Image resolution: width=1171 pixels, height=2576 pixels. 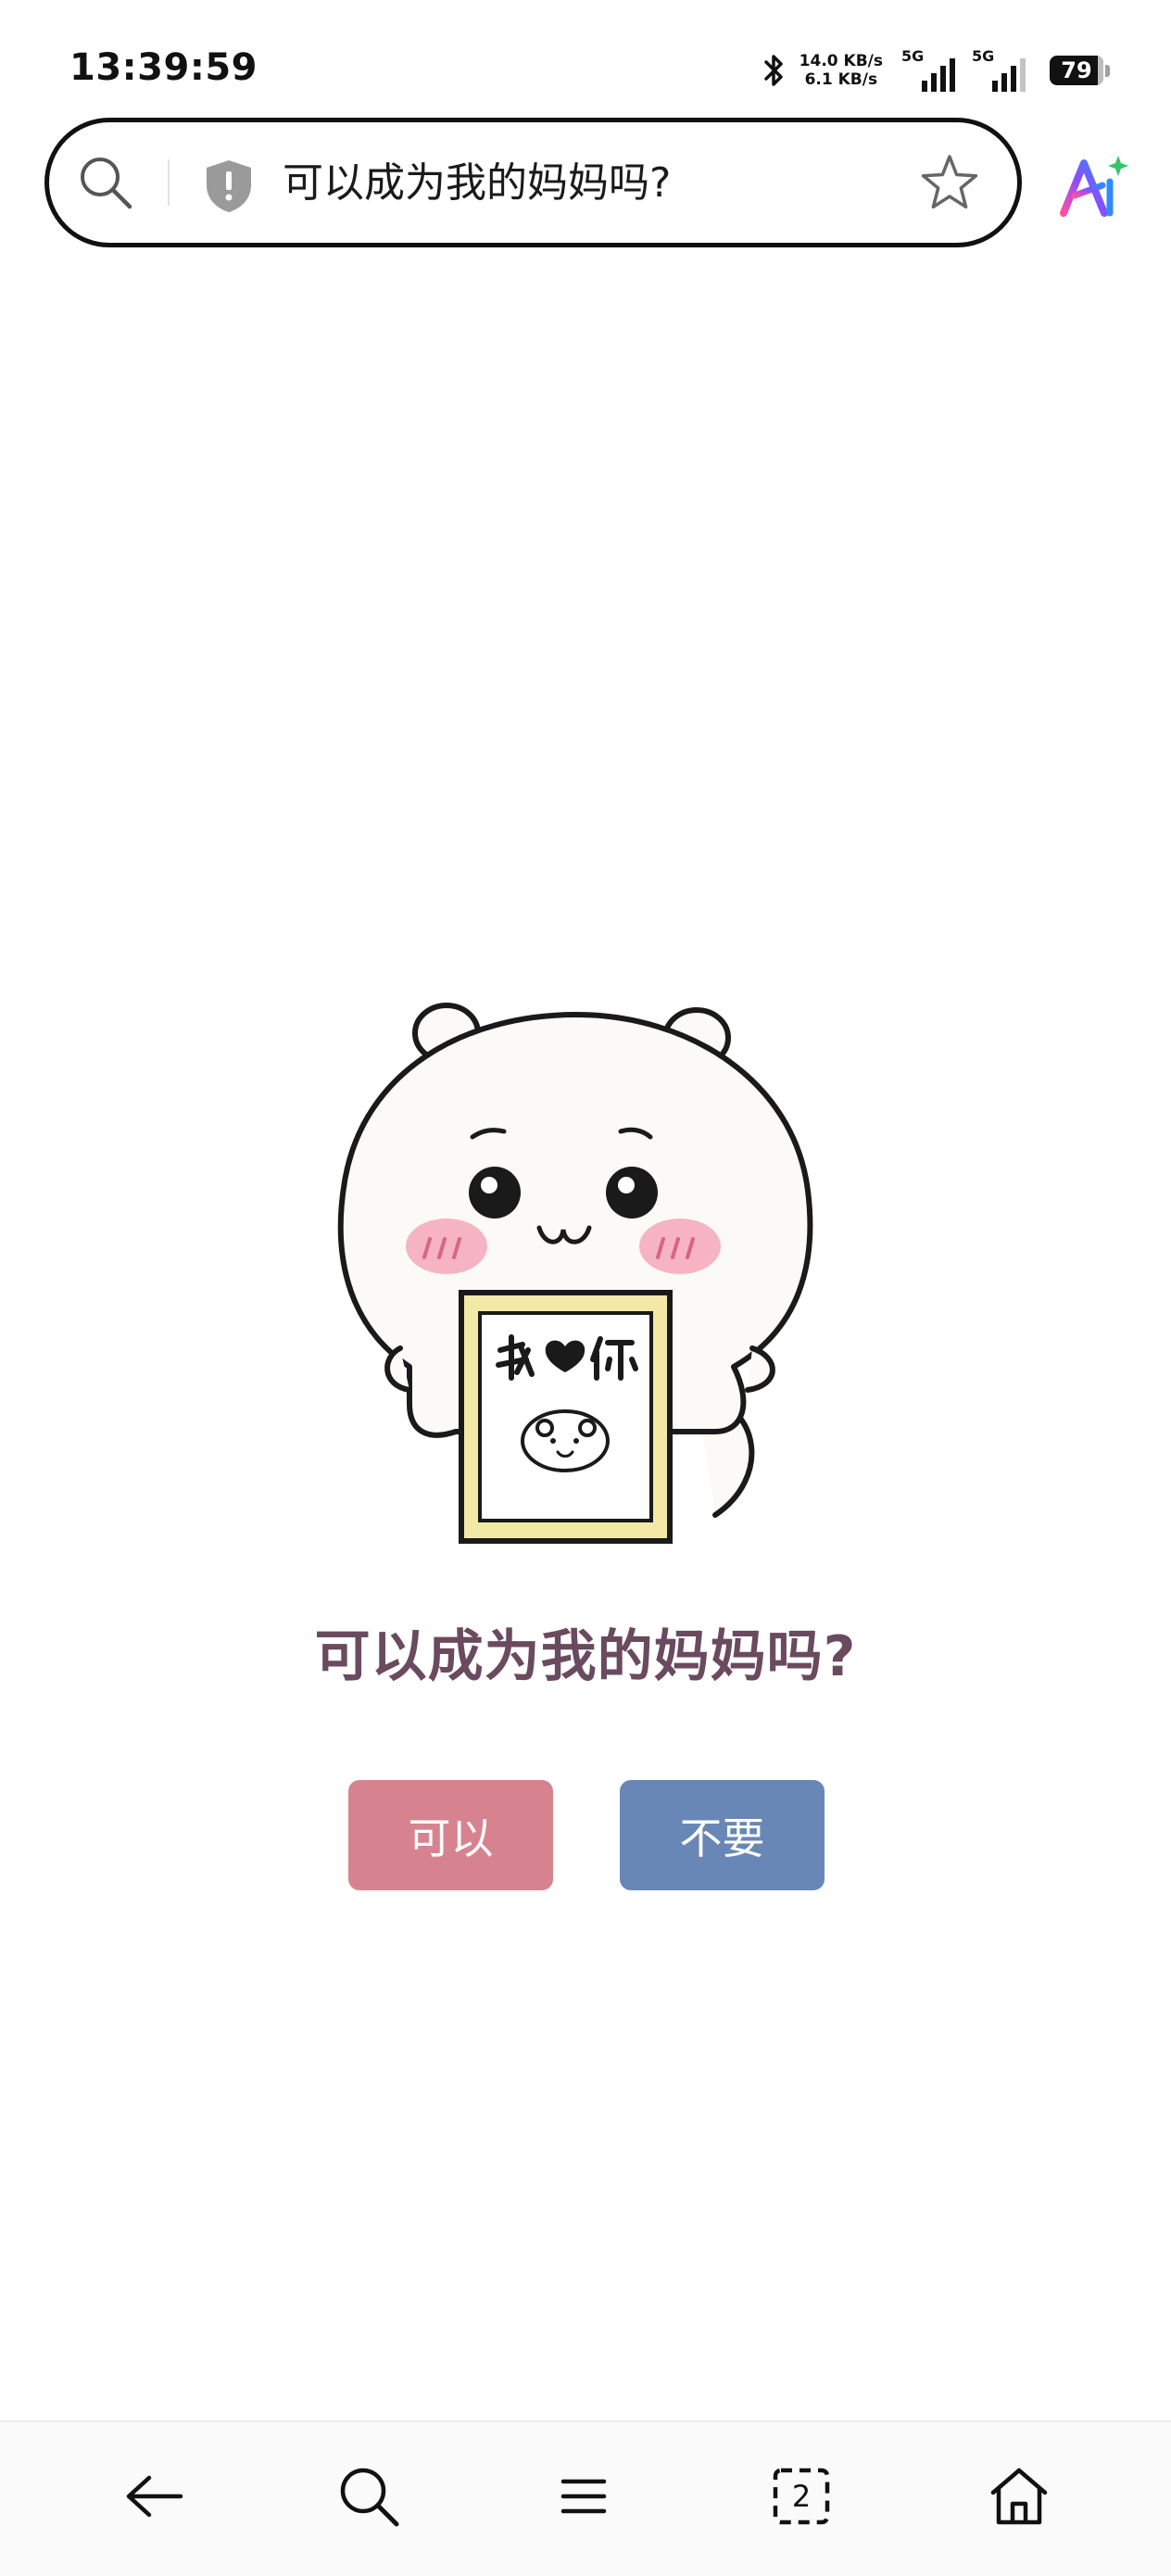 I want to click on star-icon, so click(x=950, y=184).